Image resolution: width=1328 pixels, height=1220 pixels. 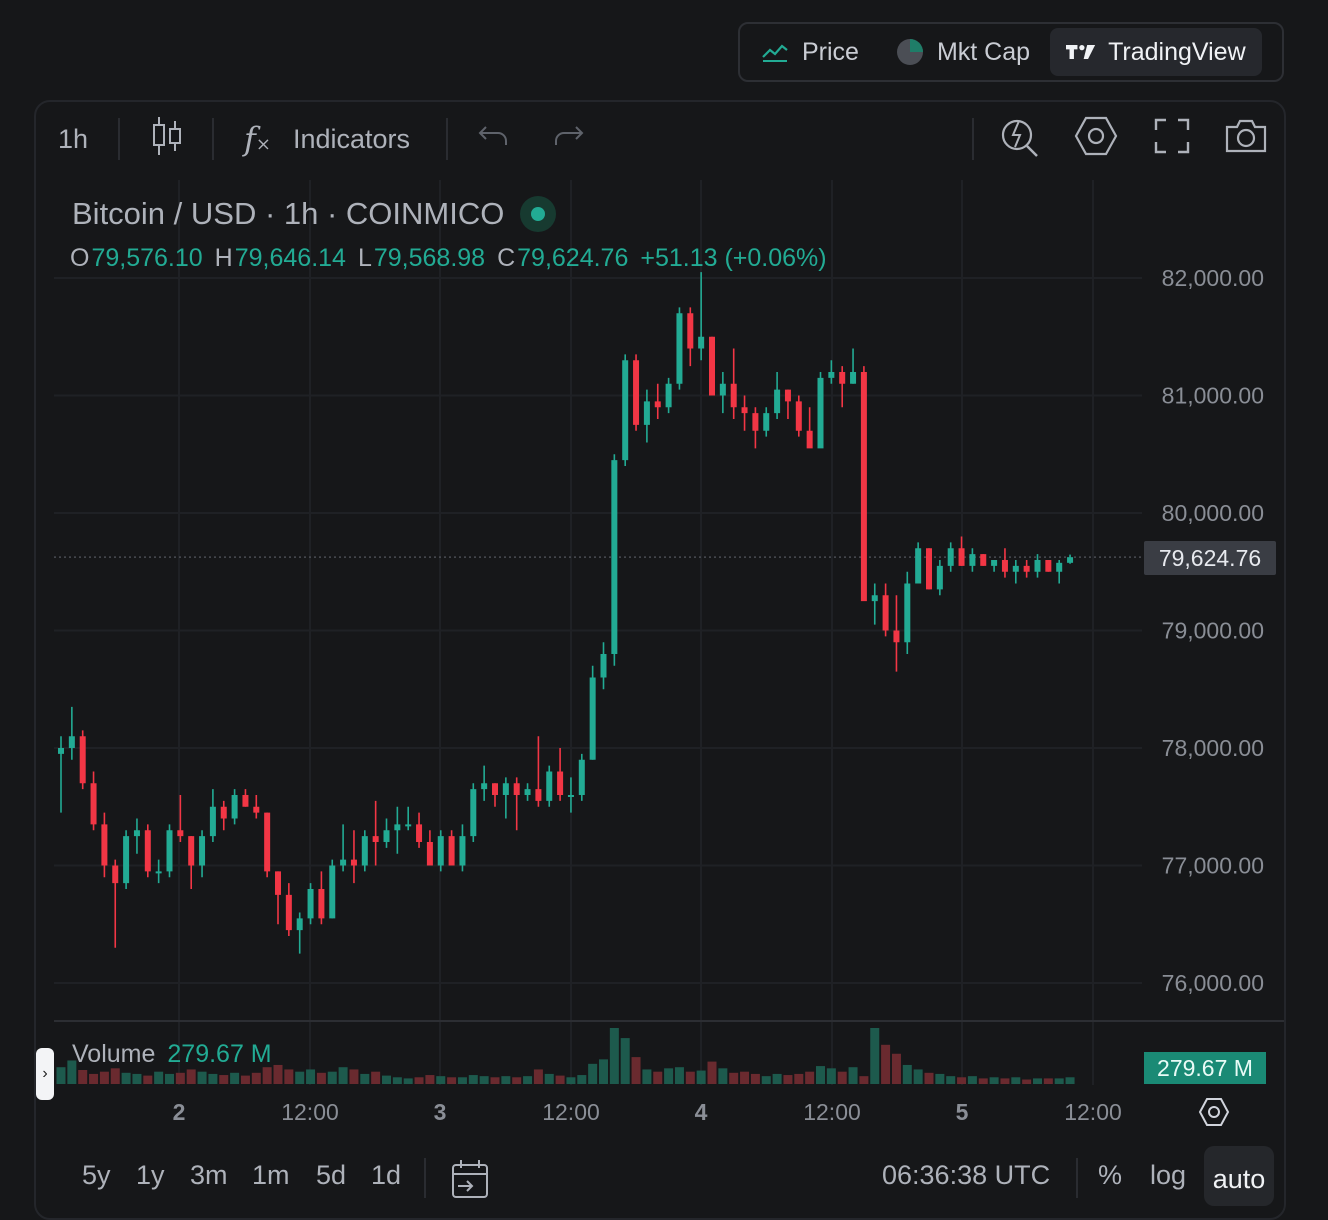 I want to click on bottom-toolbar: 5y 1y 3m 1m 5d 1d 06:36:38 UTC % log, so click(x=664, y=1175).